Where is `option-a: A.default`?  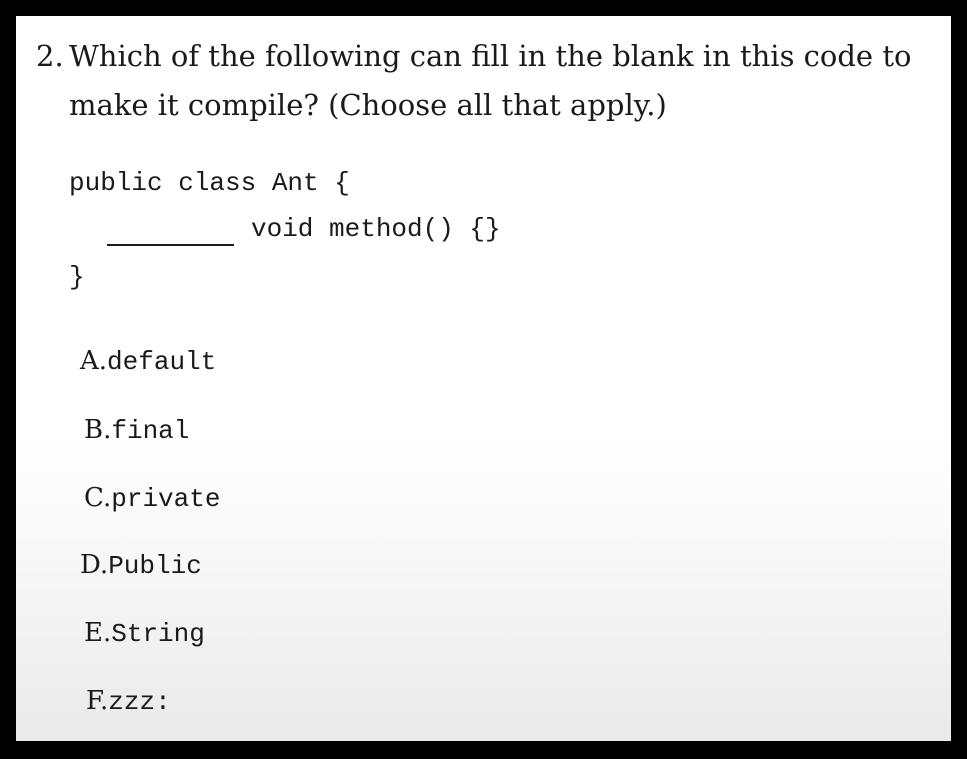
option-a: A.default is located at coordinates (148, 361).